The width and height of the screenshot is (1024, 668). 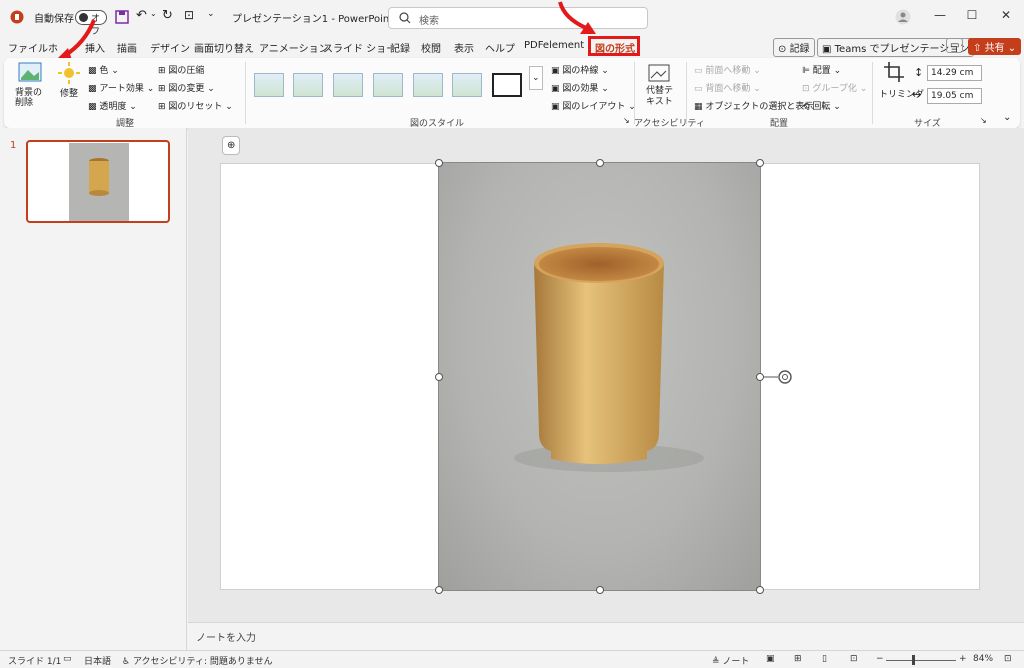 What do you see at coordinates (954, 73) in the screenshot?
I see `height-input: 14.29 cm` at bounding box center [954, 73].